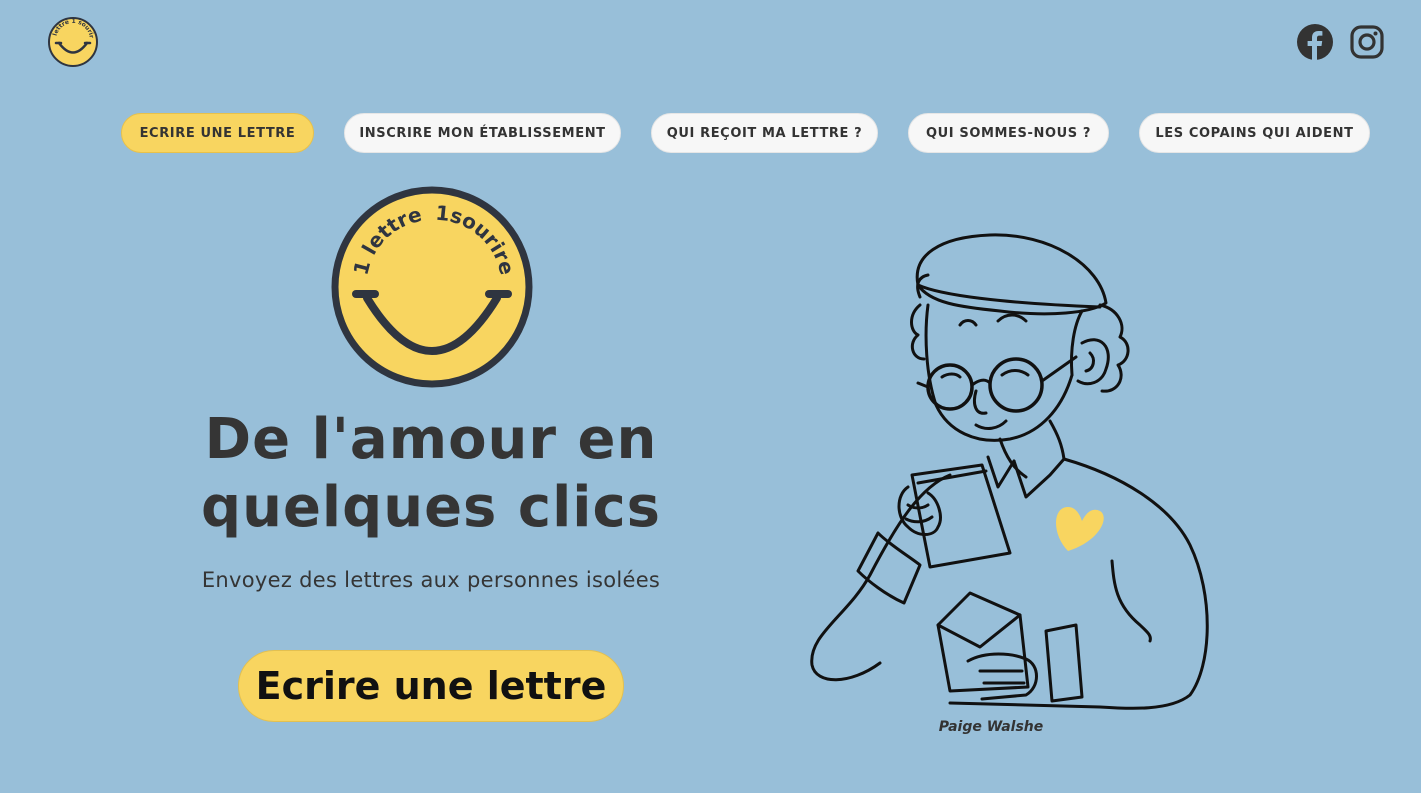 This screenshot has width=1421, height=793. What do you see at coordinates (73, 42) in the screenshot?
I see `site-logo: 1 lettre 1 sourire` at bounding box center [73, 42].